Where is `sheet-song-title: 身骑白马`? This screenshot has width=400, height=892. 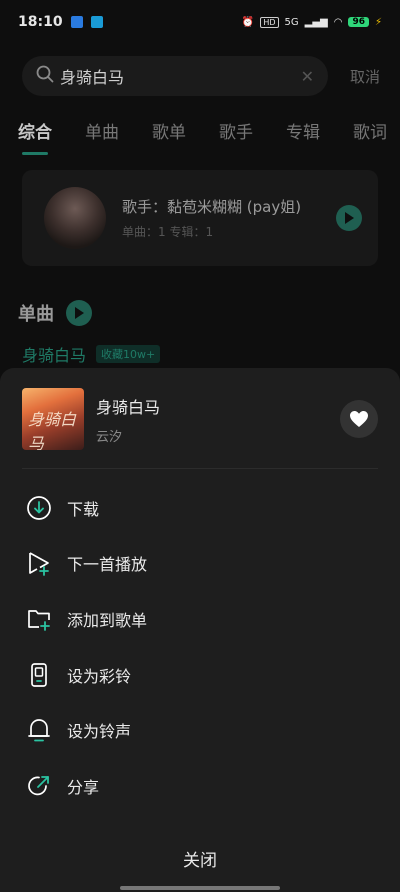
sheet-song-title: 身骑白马 is located at coordinates (128, 407).